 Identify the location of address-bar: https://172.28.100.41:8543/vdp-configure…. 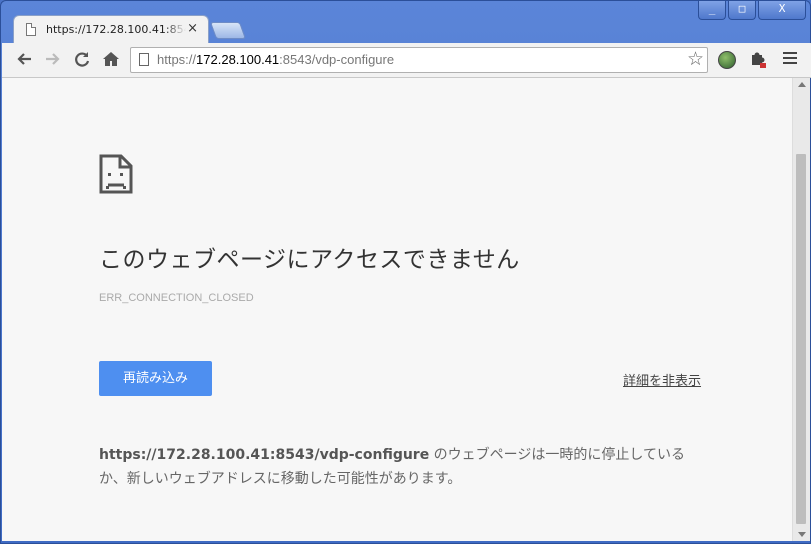
(419, 60).